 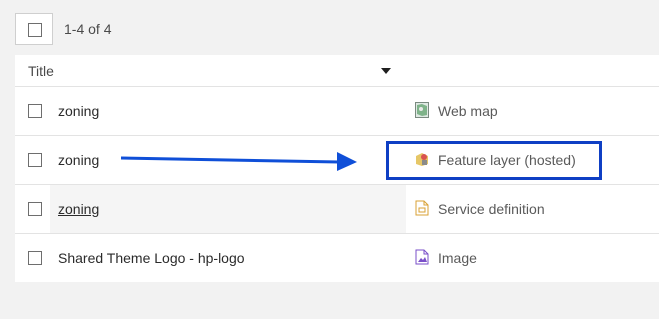 I want to click on item-title: Shared Theme Logo - hp-logo, so click(x=151, y=258).